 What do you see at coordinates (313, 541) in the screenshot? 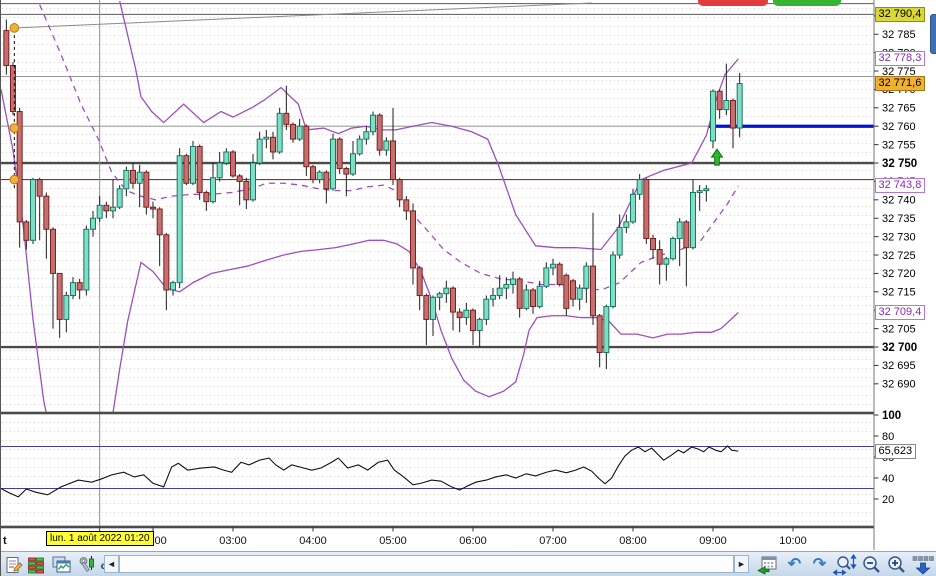
I see `time-tick-label: 04:00` at bounding box center [313, 541].